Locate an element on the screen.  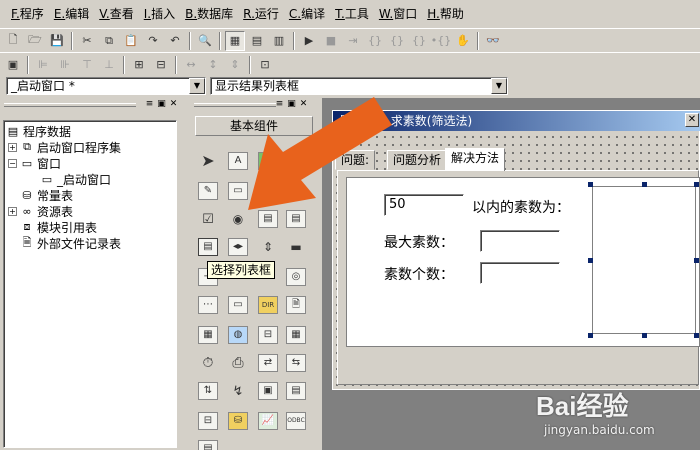
cut-icon: ✂ is located at coordinates (87, 41).